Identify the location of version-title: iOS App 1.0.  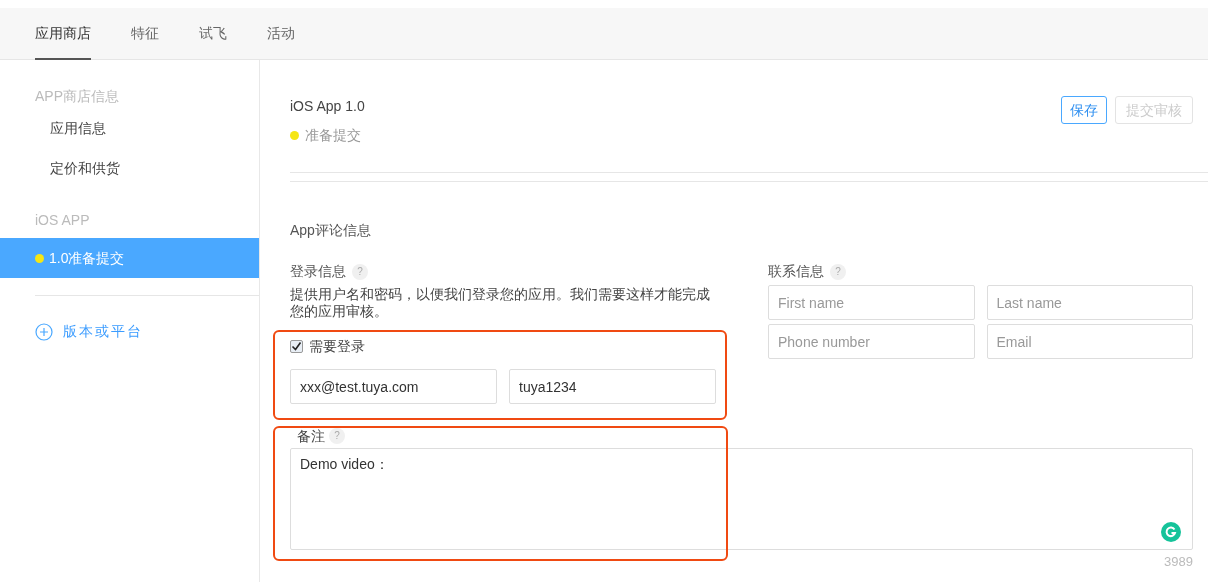
(327, 106).